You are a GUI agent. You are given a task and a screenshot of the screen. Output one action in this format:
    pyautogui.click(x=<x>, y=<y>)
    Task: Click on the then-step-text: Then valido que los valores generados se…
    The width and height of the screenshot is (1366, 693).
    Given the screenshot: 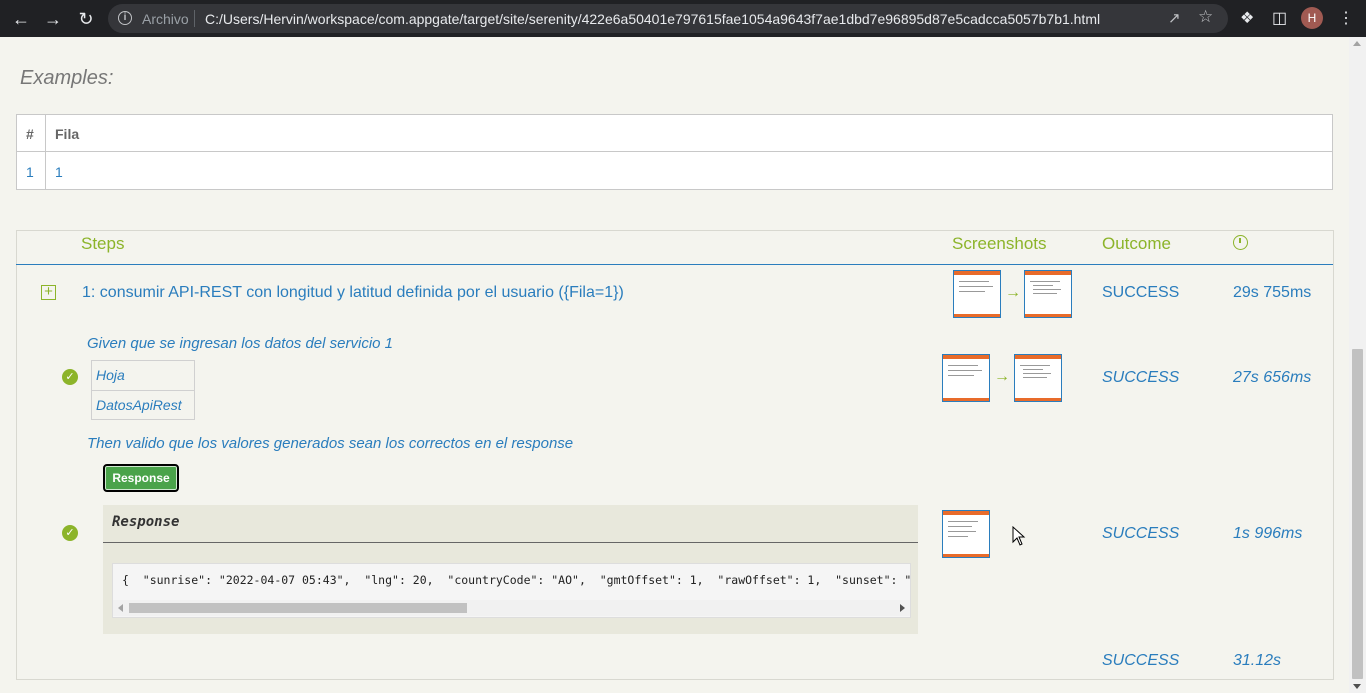 What is the action you would take?
    pyautogui.click(x=330, y=443)
    